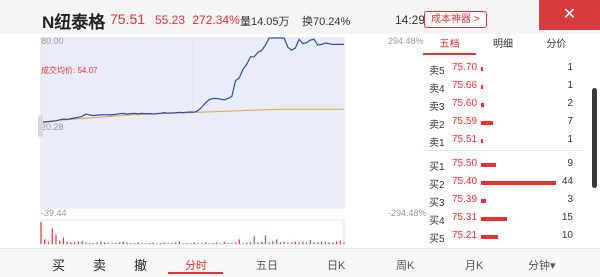  Describe the element at coordinates (503, 237) in the screenshot. I see `bid-row: 买5 75.21 10` at that location.